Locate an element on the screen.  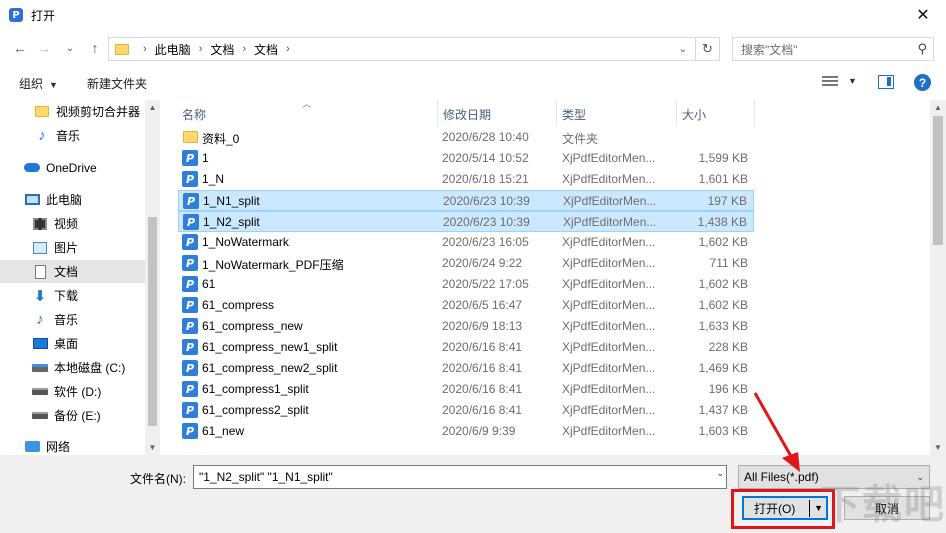
sidebar-item-label: 视频剪切合并器 is located at coordinates (98, 112).